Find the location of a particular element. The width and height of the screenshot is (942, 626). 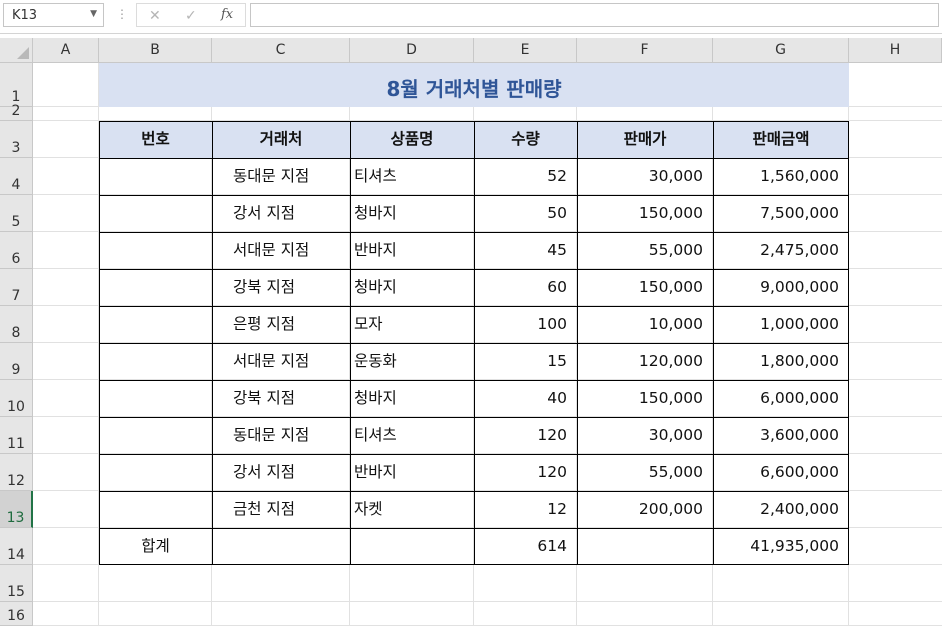

cell-product: 자켓 is located at coordinates (412, 509).